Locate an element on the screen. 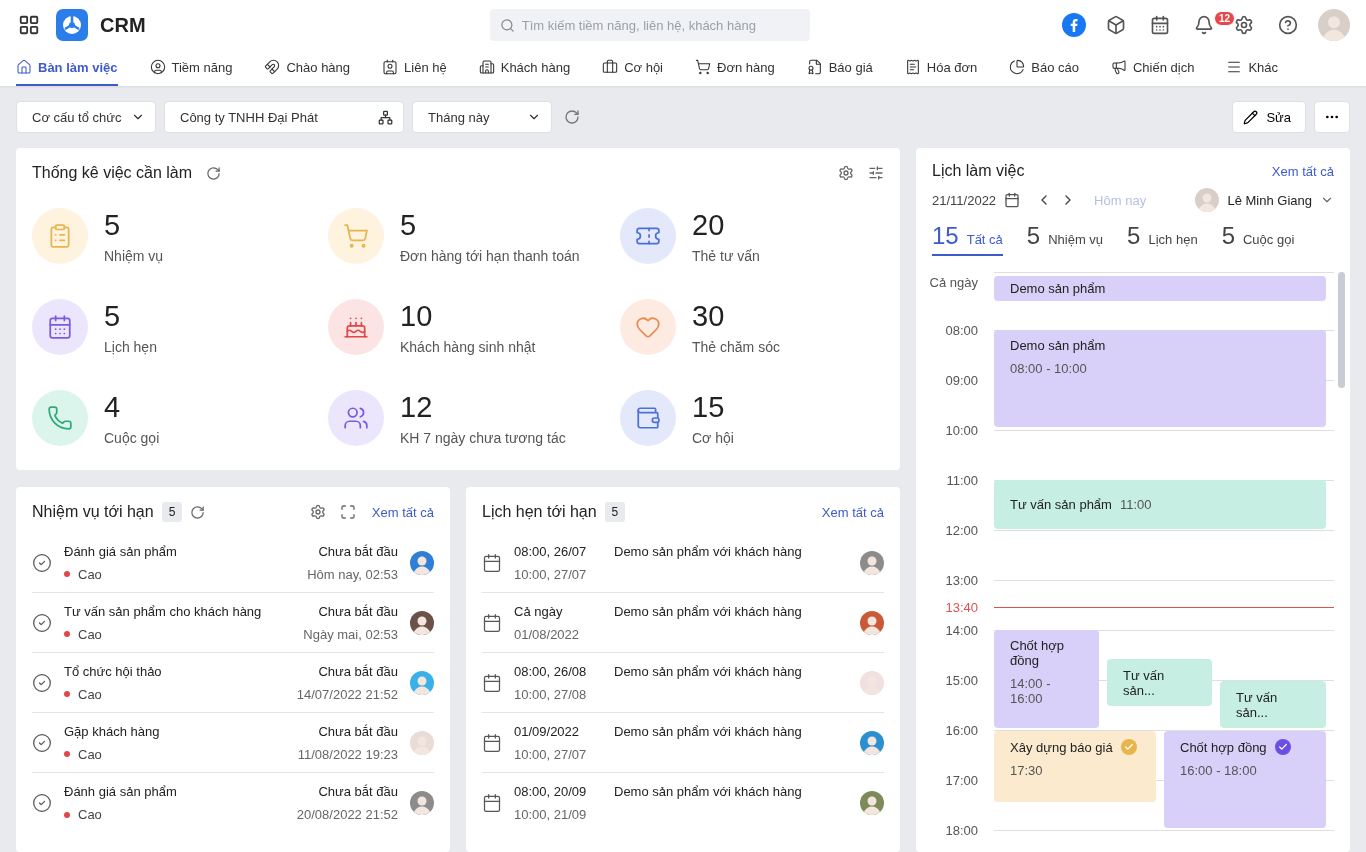 This screenshot has height=852, width=1366. schedule-tab: 15 Tất cả is located at coordinates (967, 239).